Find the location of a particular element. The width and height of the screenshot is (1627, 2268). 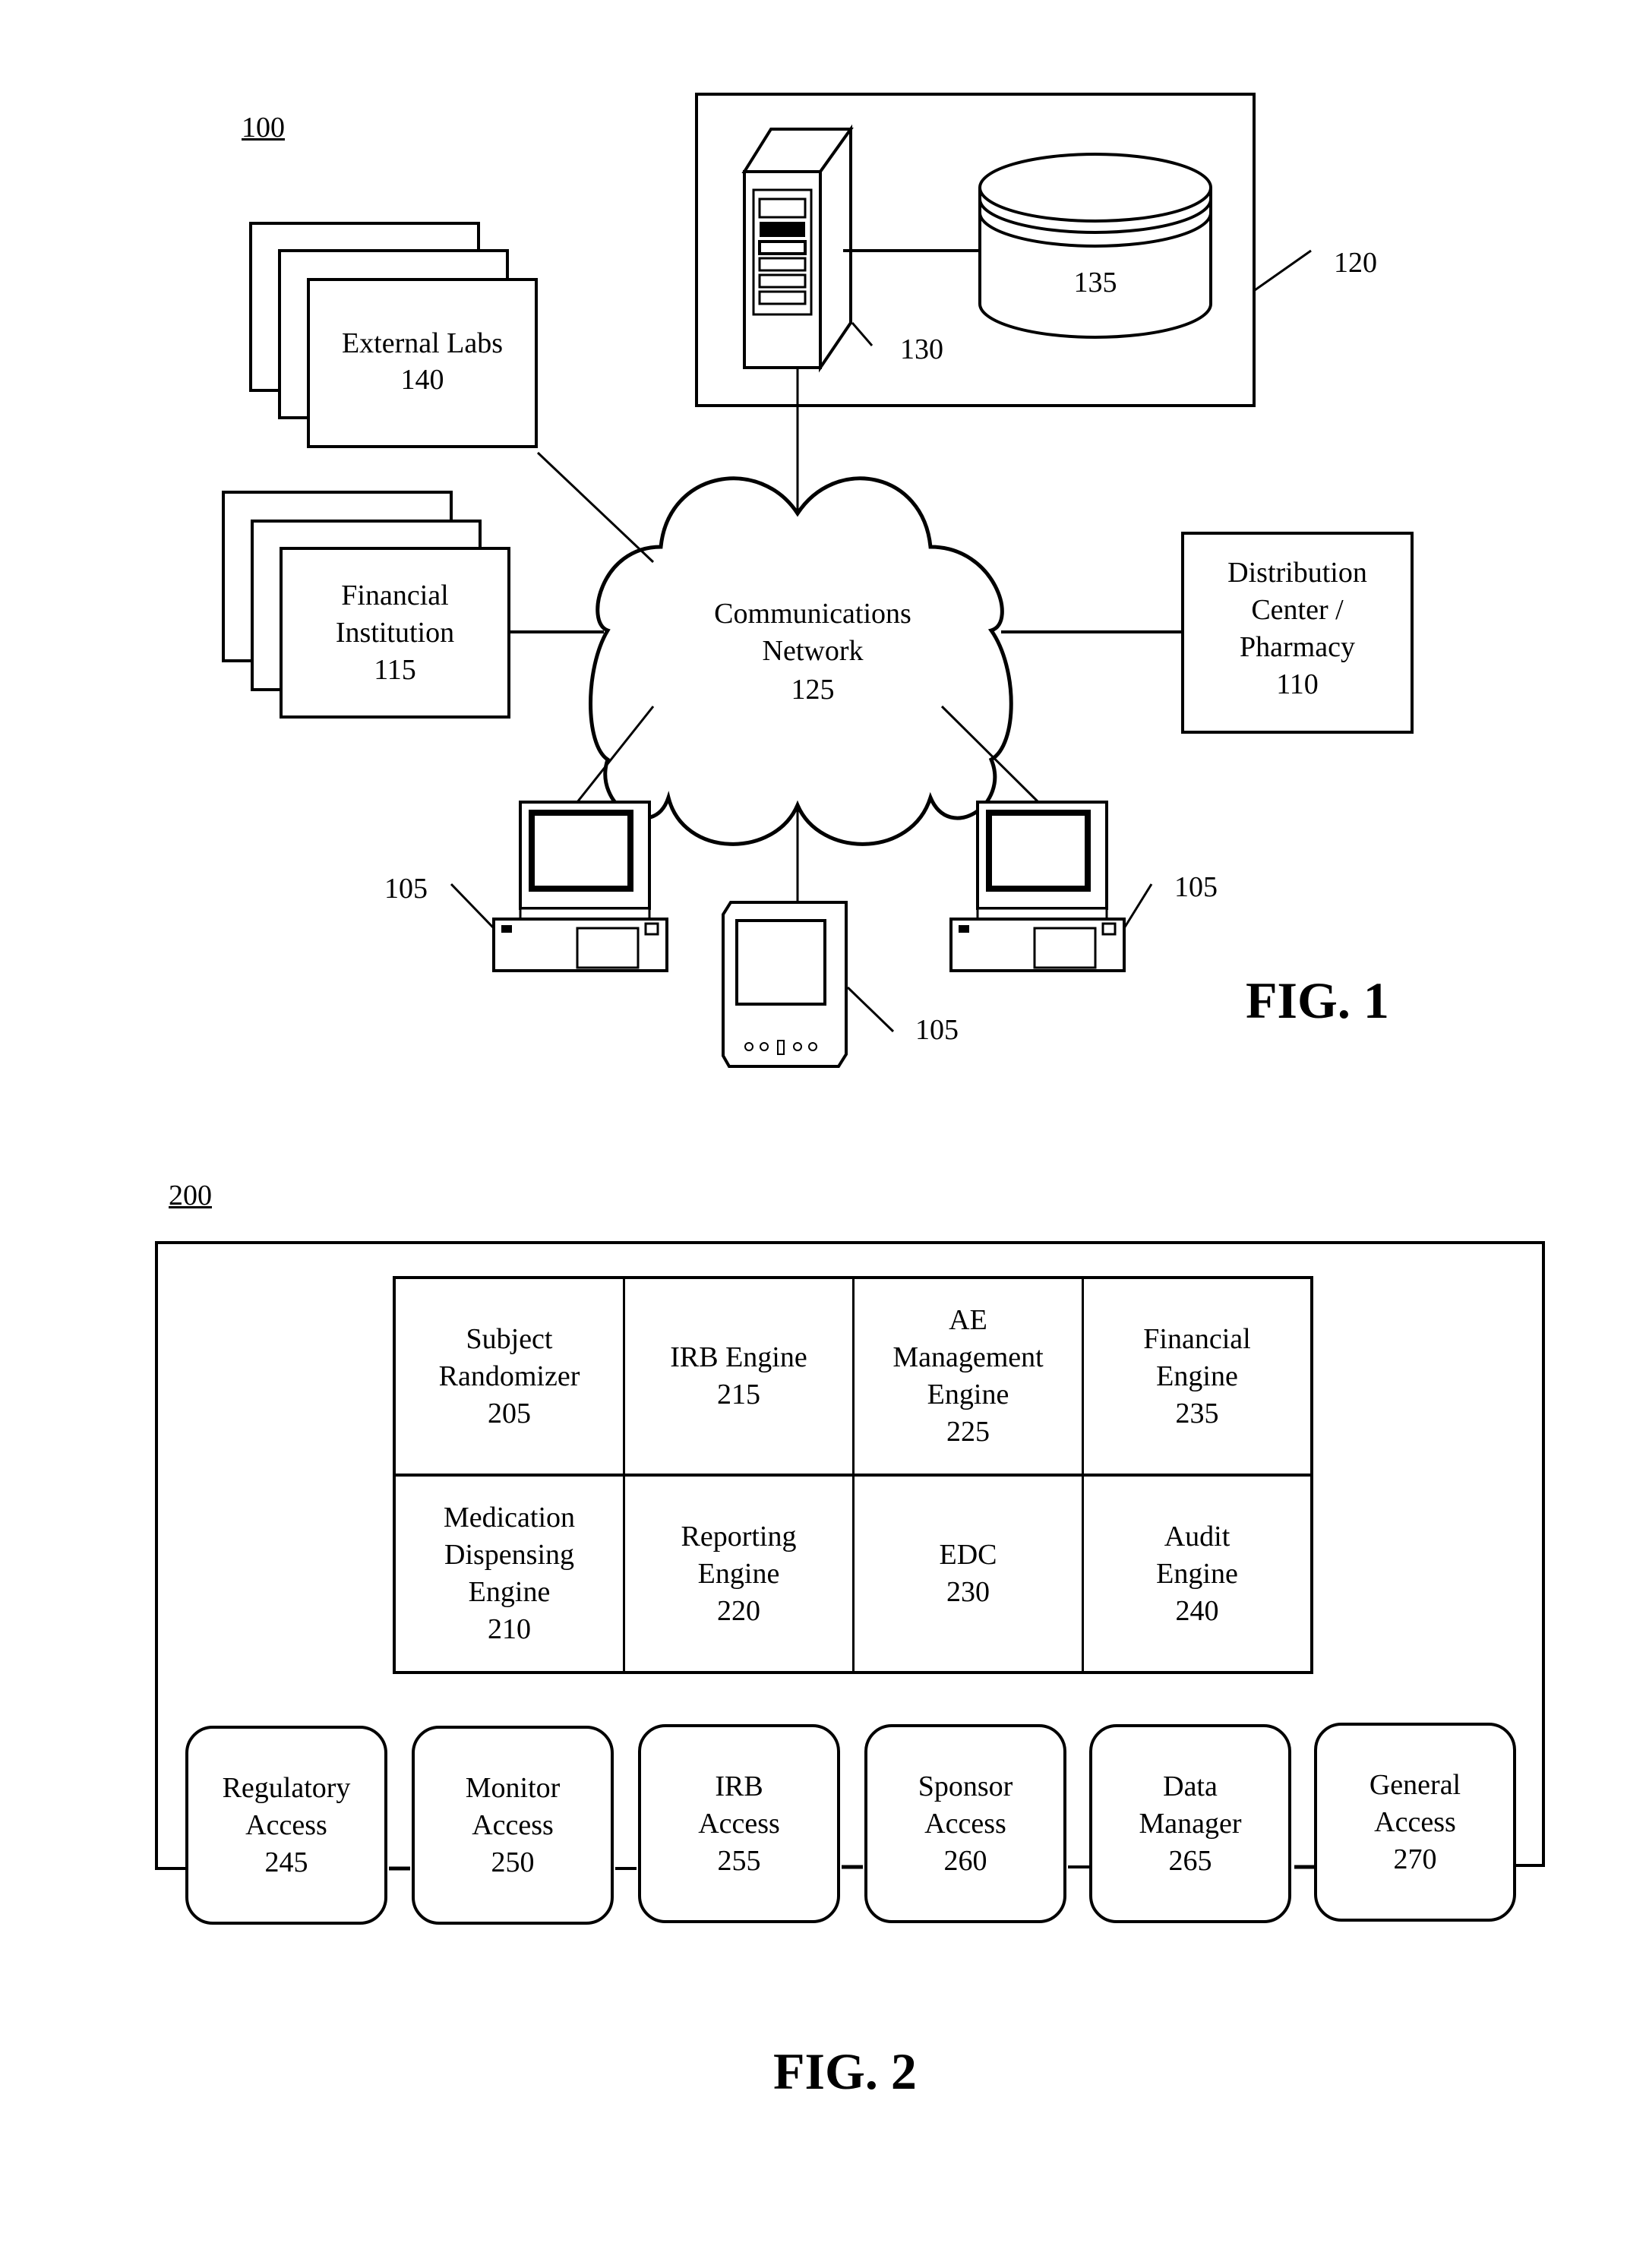

engine-name: IRB Engine is located at coordinates (738, 1357).